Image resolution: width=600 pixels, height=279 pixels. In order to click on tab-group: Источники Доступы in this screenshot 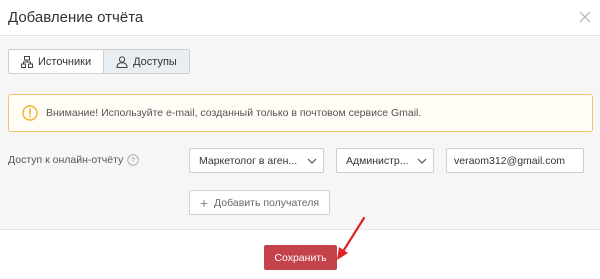, I will do `click(99, 61)`.